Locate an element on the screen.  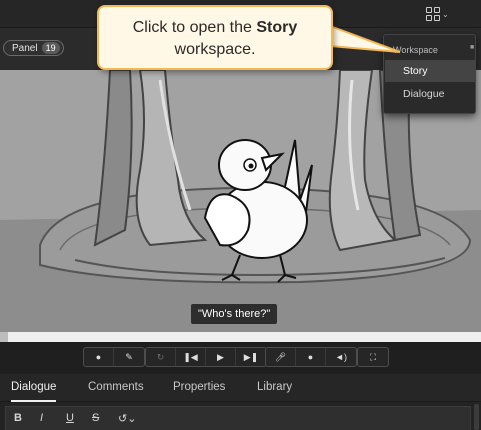
tutorial-callout: Click to open the Story workspace. is located at coordinates (215, 37).